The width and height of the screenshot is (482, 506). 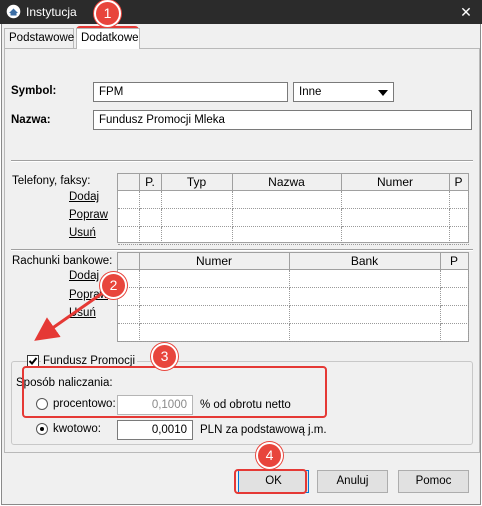 I want to click on tab-podstawowe: Podstawowe, so click(x=39, y=38).